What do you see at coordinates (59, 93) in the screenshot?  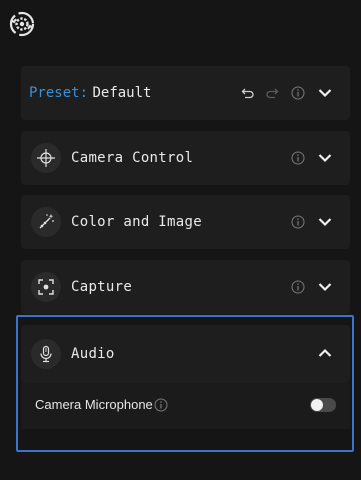 I see `preset-prefix: Preset:` at bounding box center [59, 93].